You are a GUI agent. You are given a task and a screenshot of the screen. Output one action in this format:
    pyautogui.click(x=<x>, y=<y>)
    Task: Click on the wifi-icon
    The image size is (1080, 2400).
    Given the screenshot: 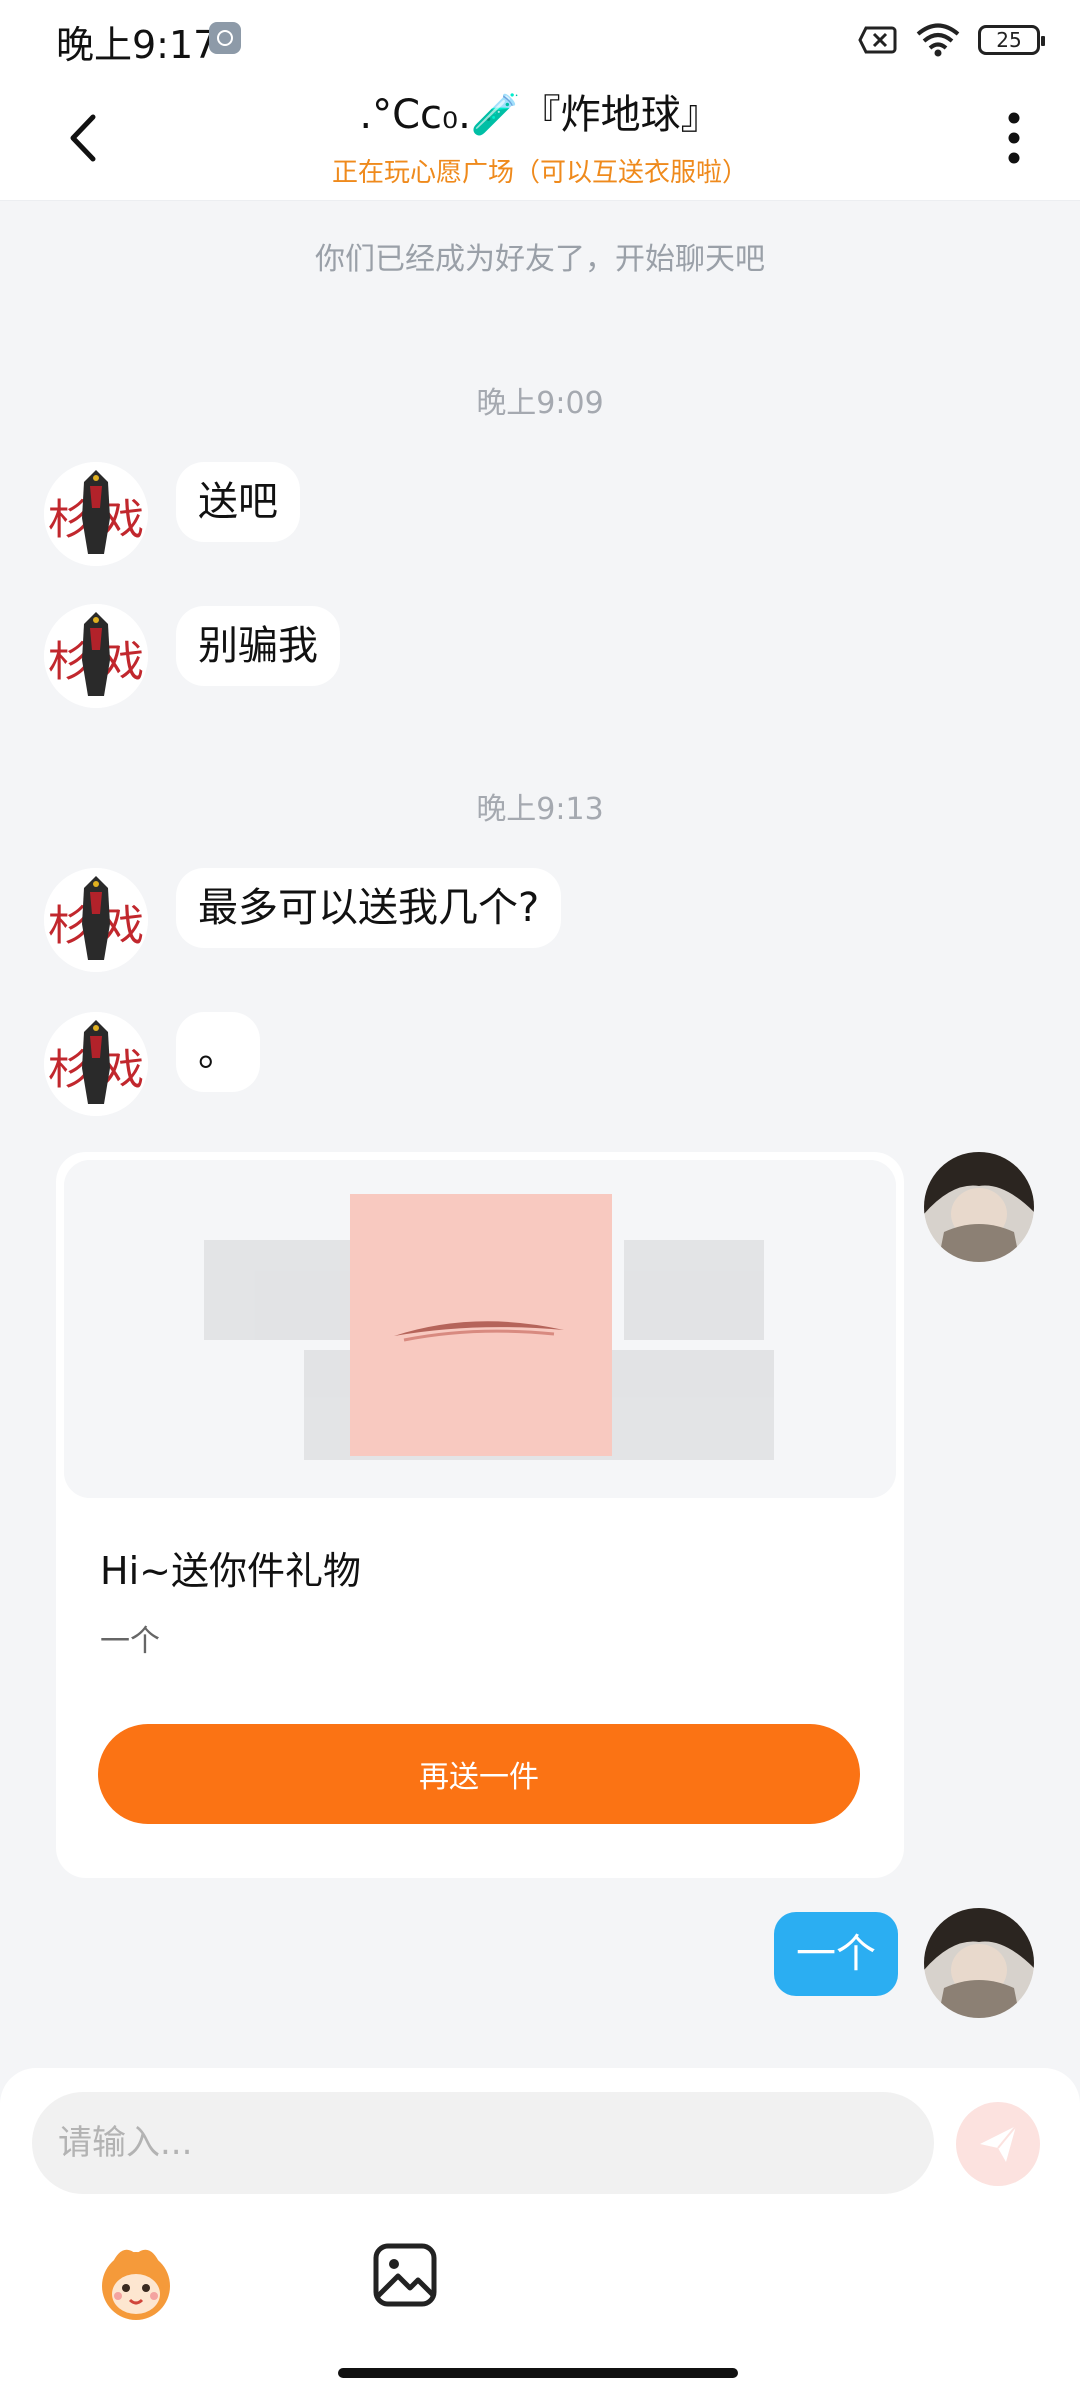 What is the action you would take?
    pyautogui.click(x=938, y=40)
    